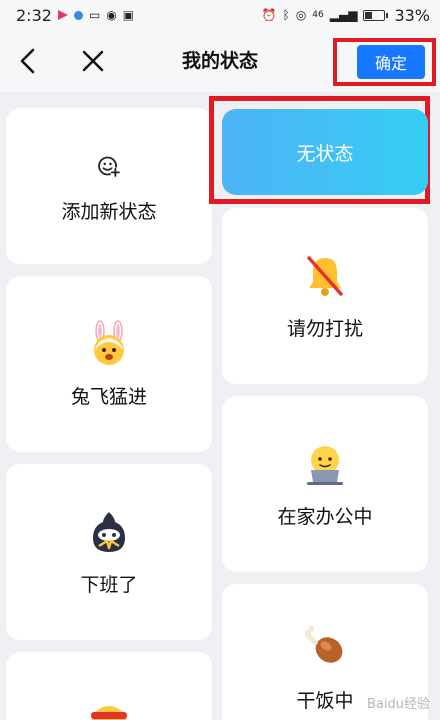 Image resolution: width=440 pixels, height=720 pixels. I want to click on back-button, so click(27, 61).